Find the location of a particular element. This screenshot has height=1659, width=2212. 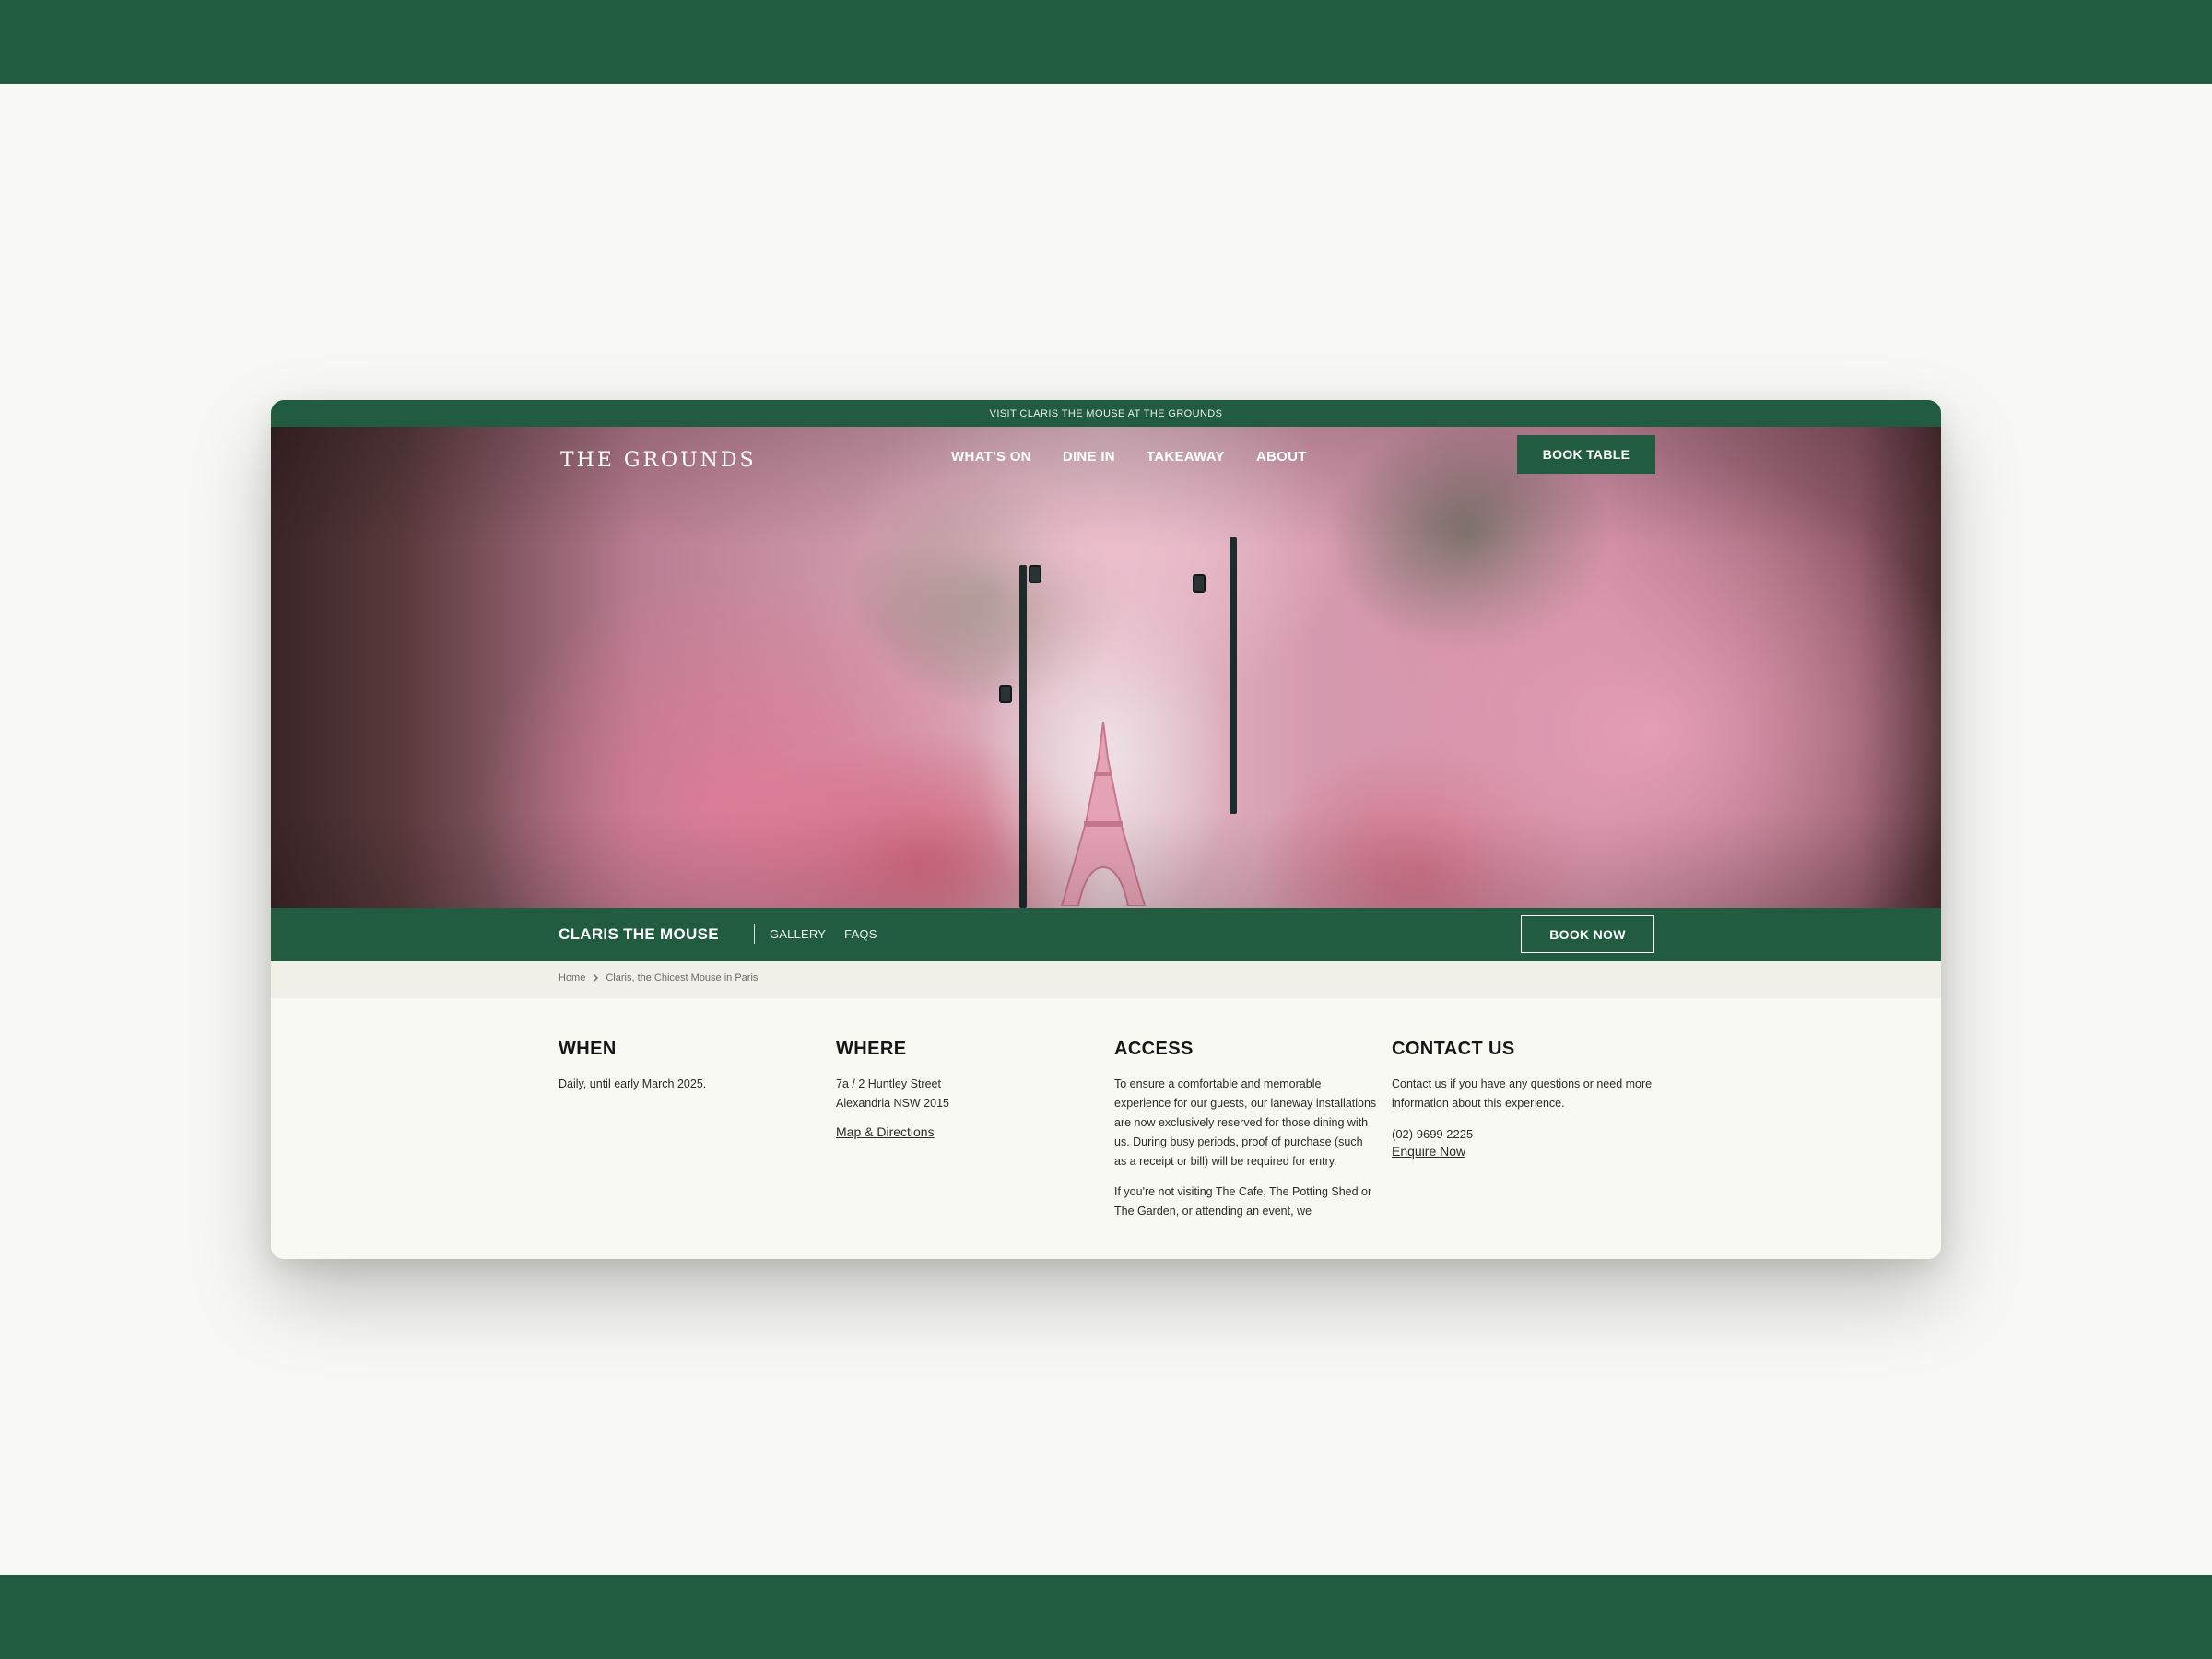

main-nav: WHAT'S ON DINE IN TAKEAWAY ABOUT is located at coordinates (1129, 457).